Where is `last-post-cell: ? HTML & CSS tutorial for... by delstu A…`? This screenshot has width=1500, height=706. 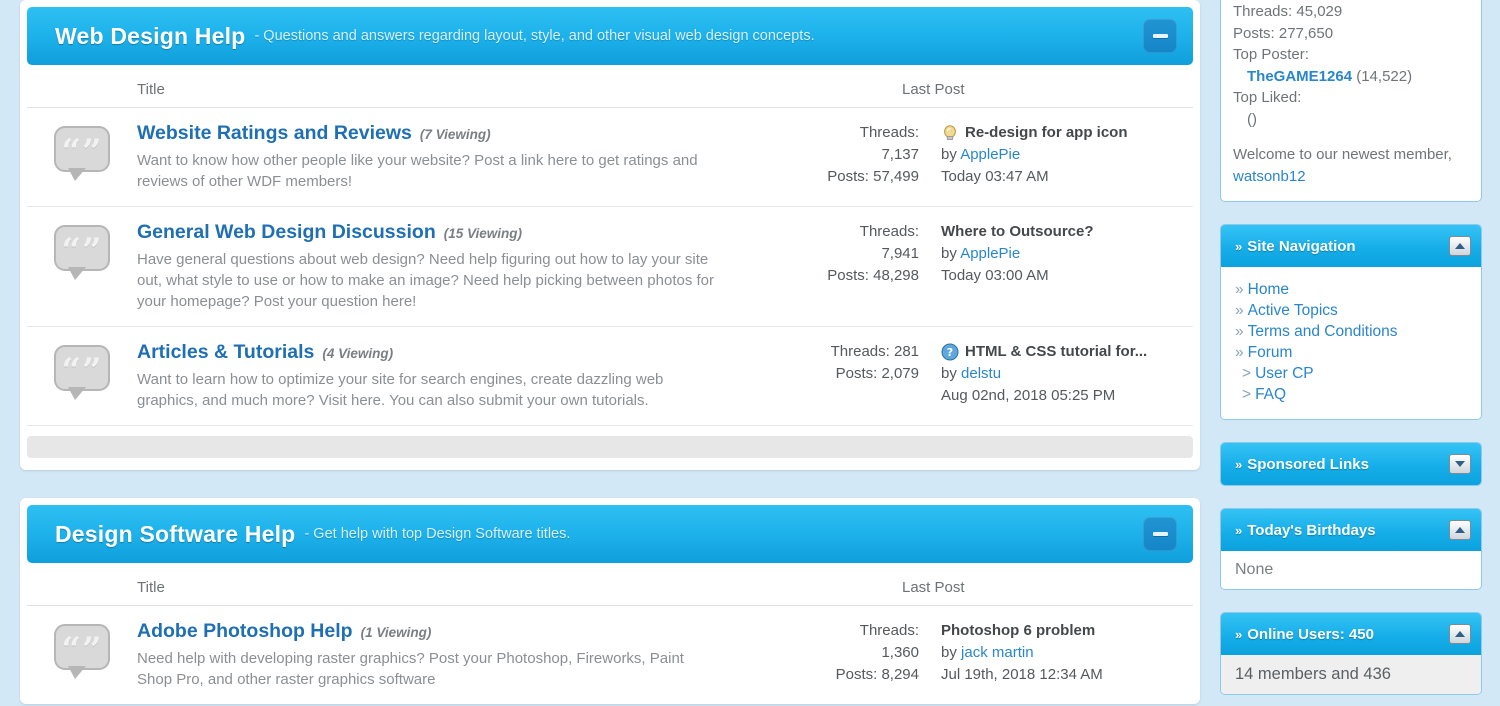
last-post-cell: ? HTML & CSS tutorial for... by delstu A… is located at coordinates (1065, 376).